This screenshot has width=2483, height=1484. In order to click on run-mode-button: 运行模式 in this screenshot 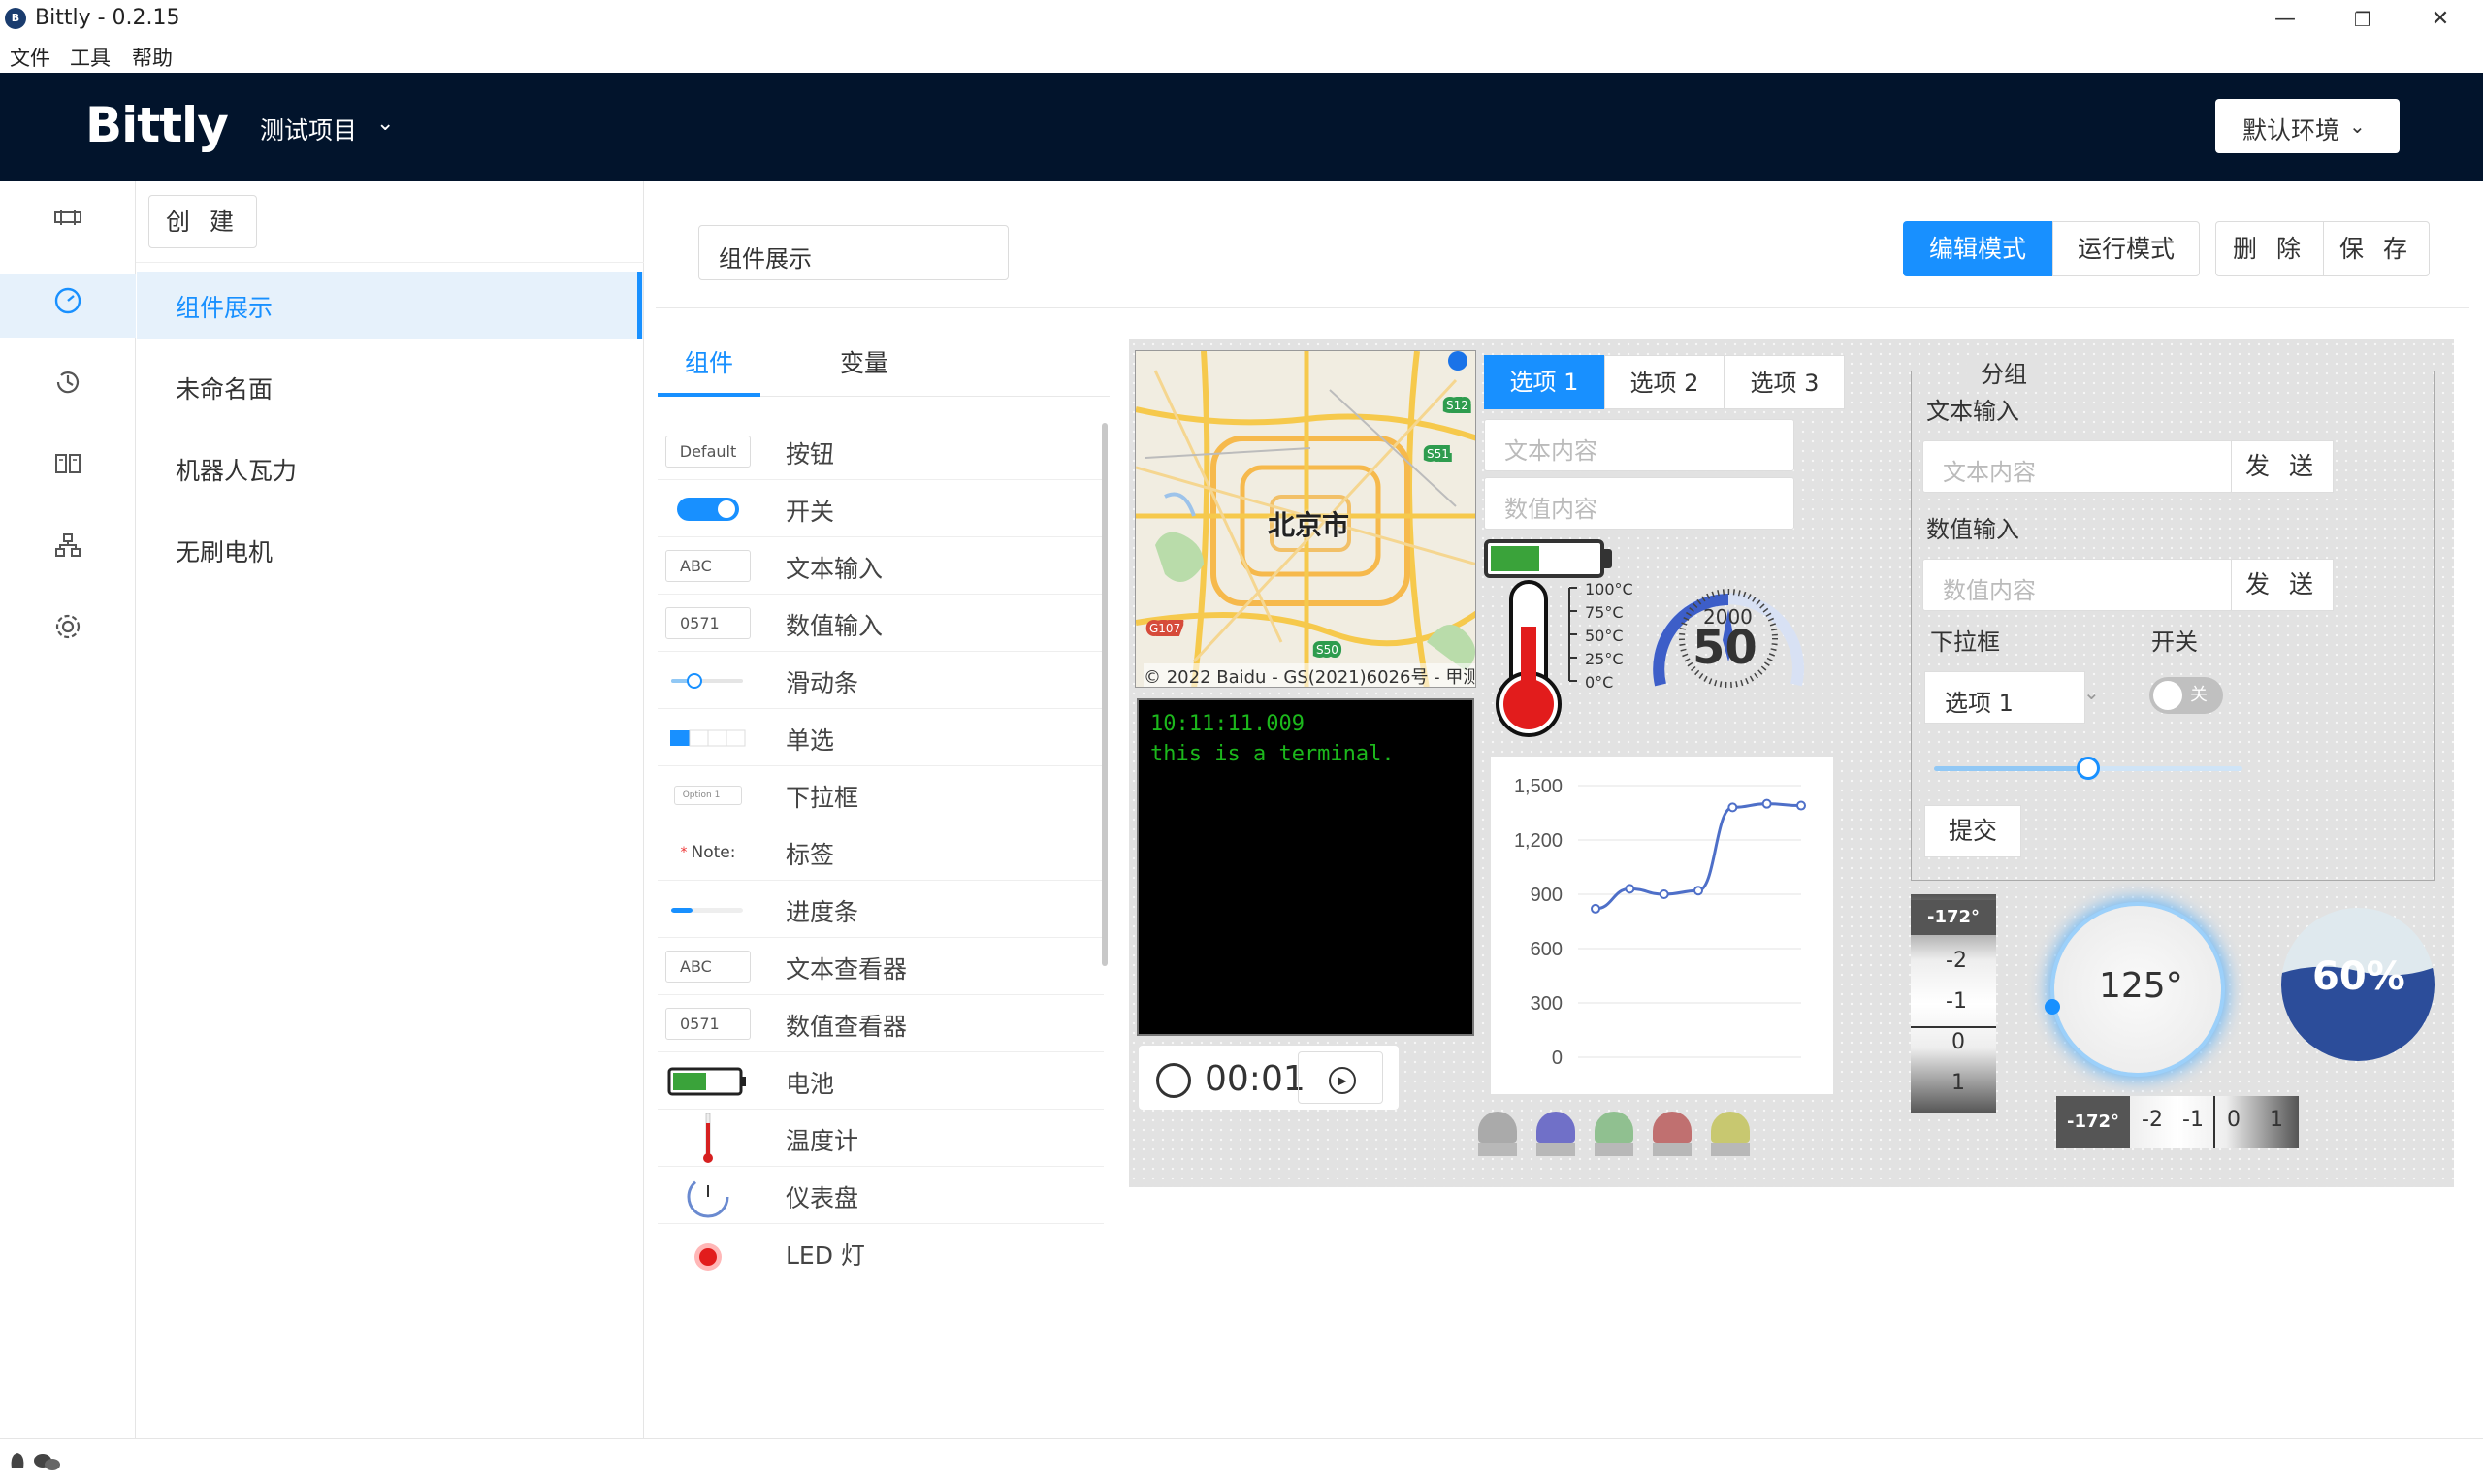, I will do `click(2126, 248)`.